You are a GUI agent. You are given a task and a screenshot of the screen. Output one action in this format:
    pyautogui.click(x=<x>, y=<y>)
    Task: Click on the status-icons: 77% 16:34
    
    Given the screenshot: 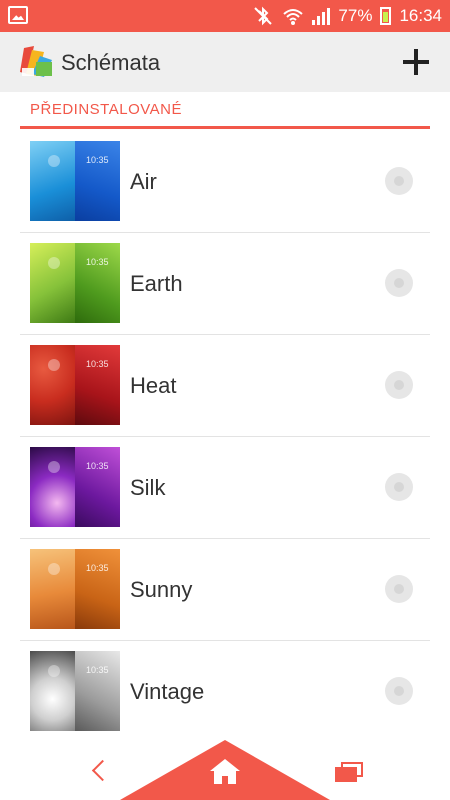 What is the action you would take?
    pyautogui.click(x=347, y=16)
    